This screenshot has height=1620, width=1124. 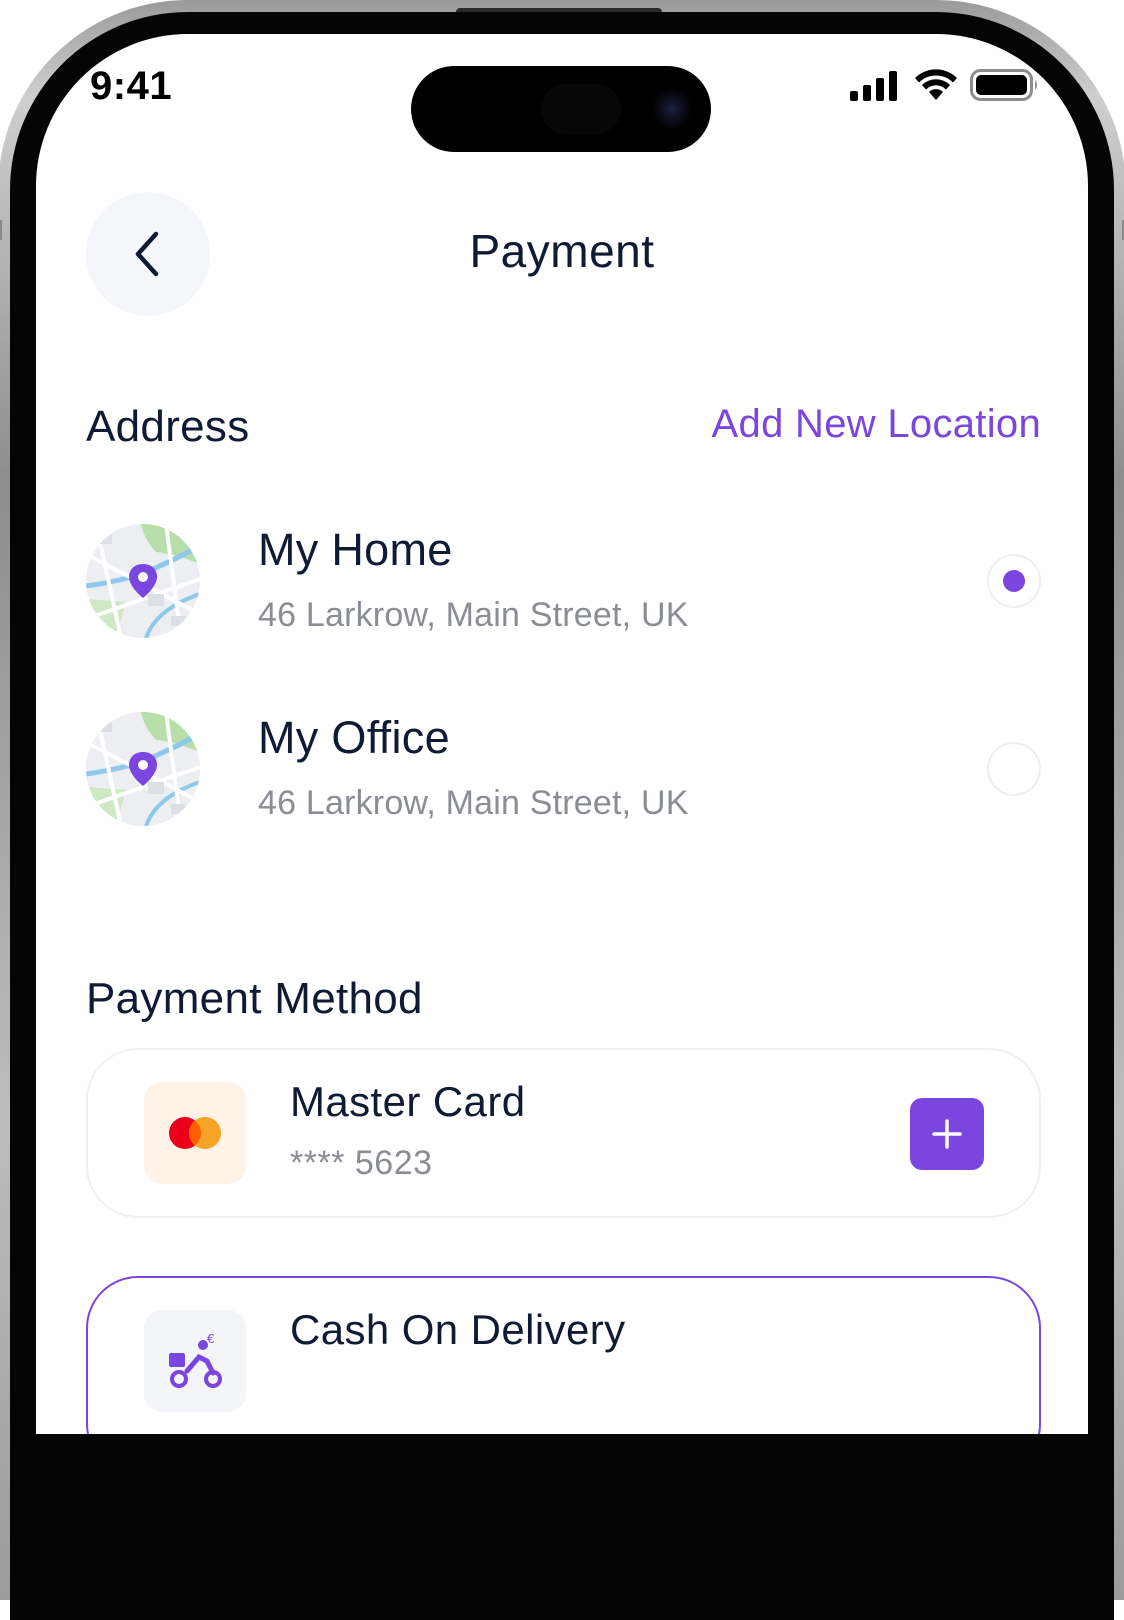 I want to click on battery-icon, so click(x=1003, y=85).